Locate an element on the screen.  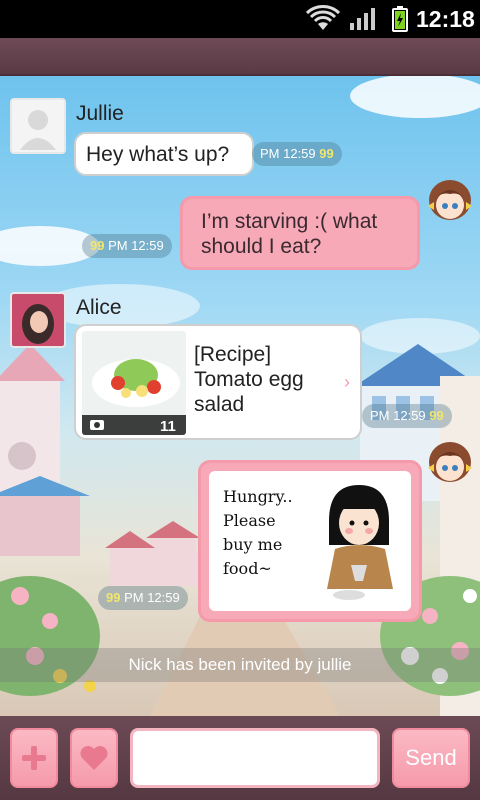
default-avatar-icon is located at coordinates (38, 126).